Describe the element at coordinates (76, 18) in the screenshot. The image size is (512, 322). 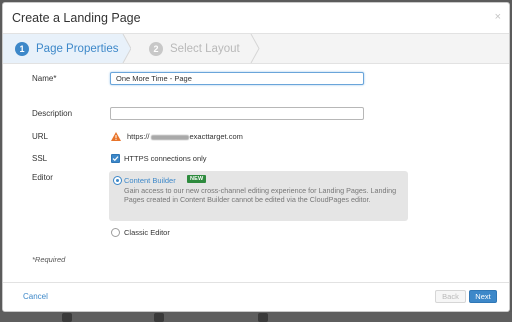
I see `dialog-title: Create a Landing Page` at that location.